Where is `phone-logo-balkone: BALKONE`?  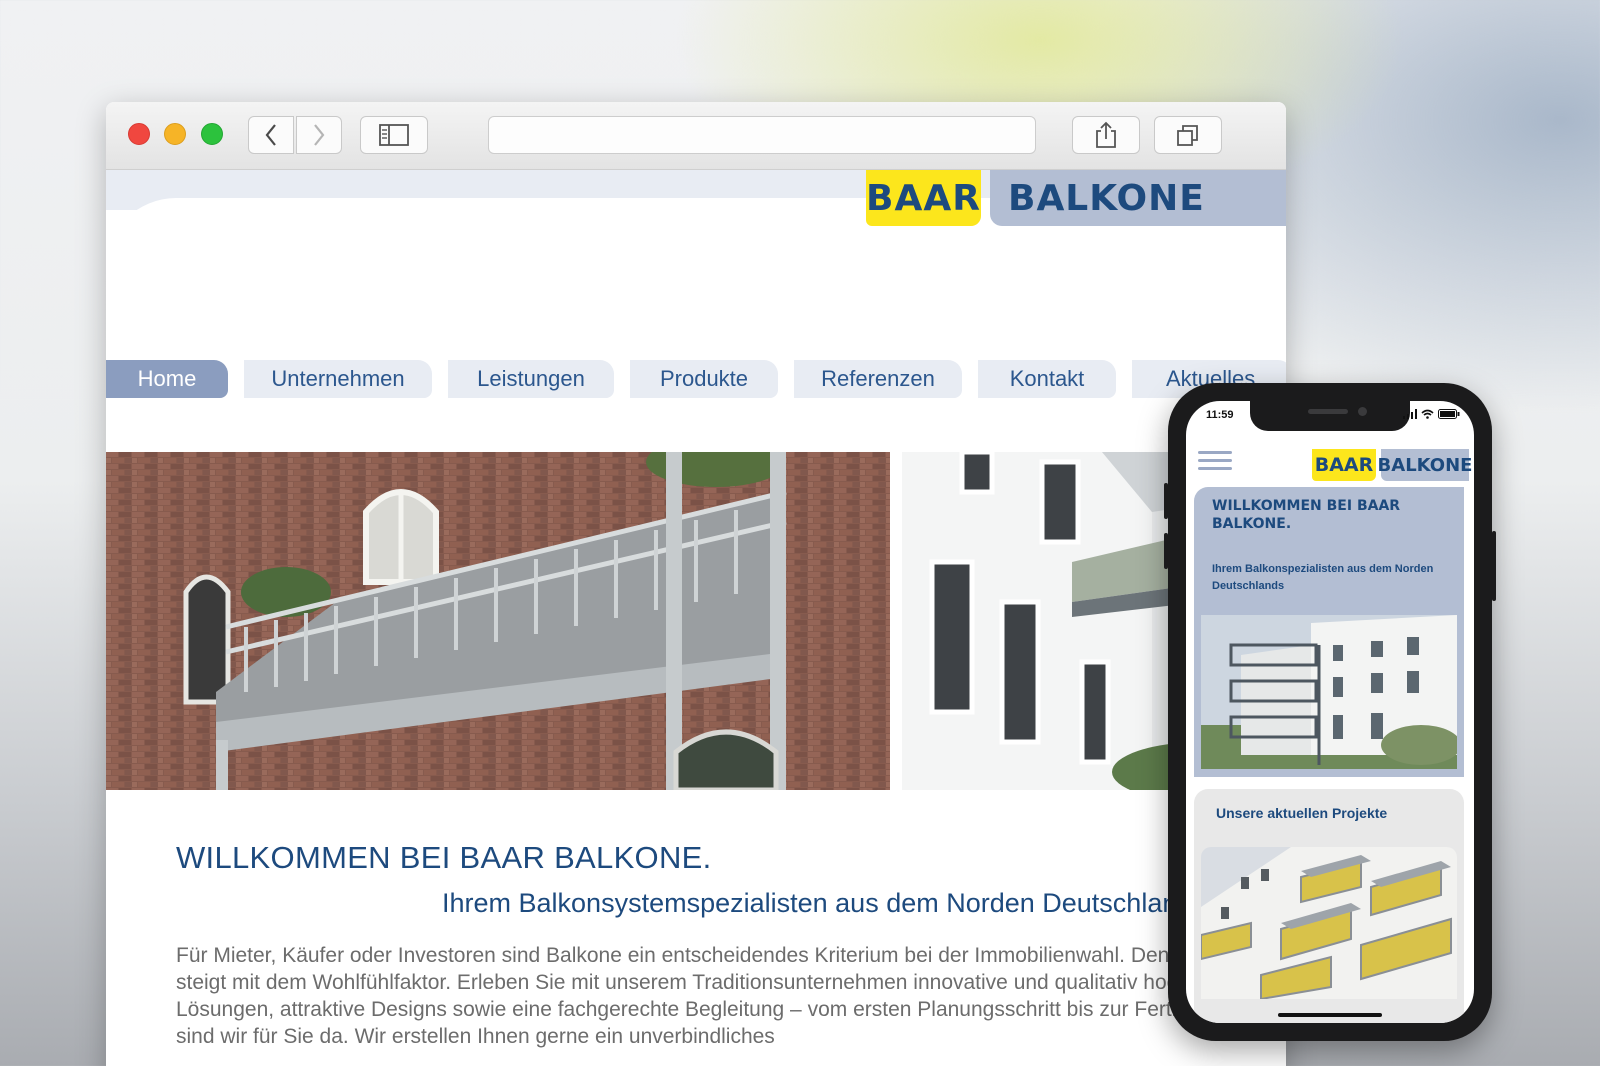
phone-logo-balkone: BALKONE is located at coordinates (1425, 465).